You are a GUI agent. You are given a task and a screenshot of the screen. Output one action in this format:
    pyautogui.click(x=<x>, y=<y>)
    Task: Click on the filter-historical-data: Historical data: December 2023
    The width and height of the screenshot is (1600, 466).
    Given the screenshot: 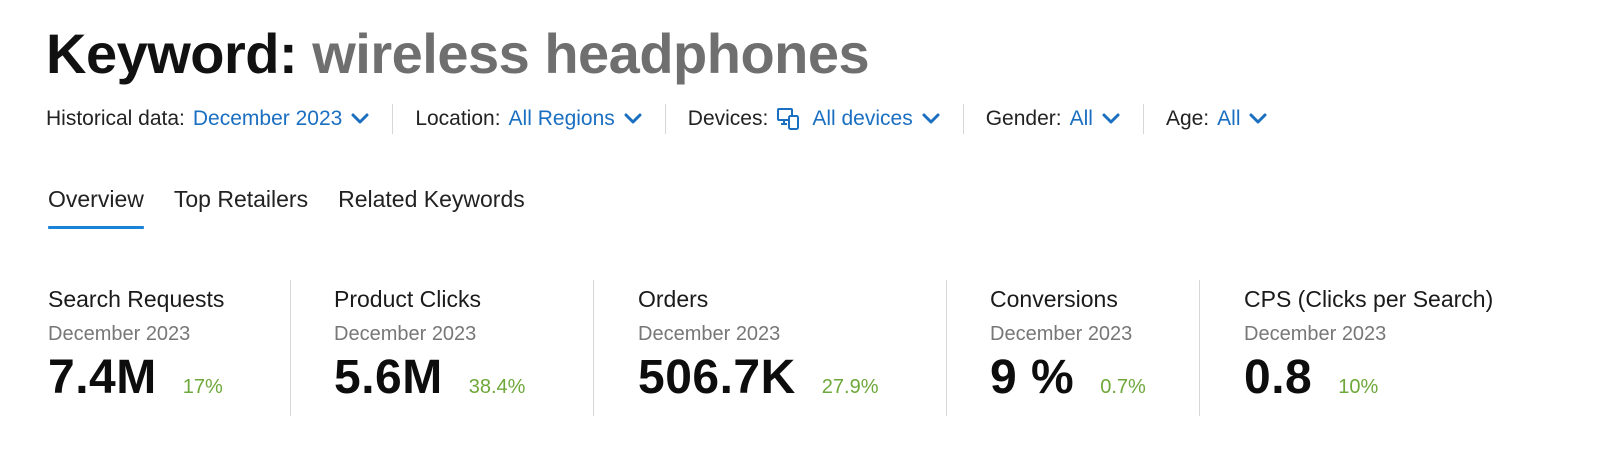 What is the action you would take?
    pyautogui.click(x=208, y=119)
    